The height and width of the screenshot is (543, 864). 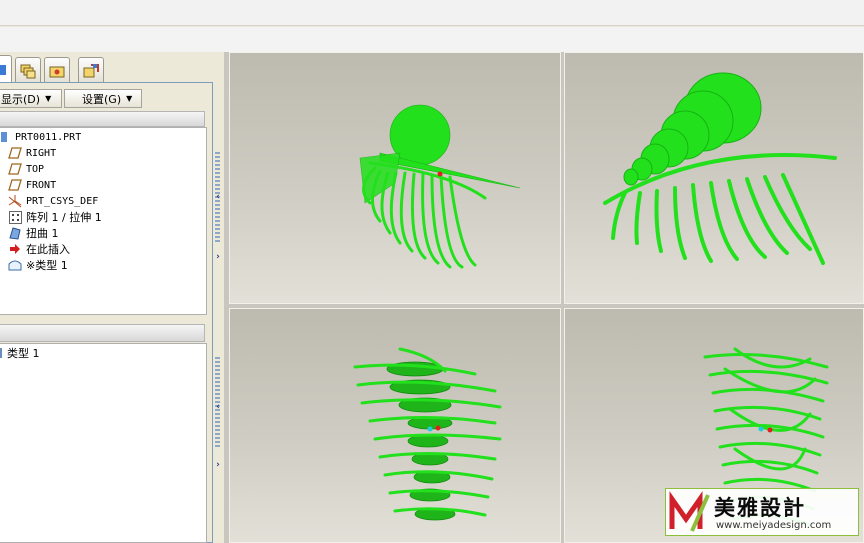 I want to click on tree-row-right: RIGHT, so click(x=31, y=153).